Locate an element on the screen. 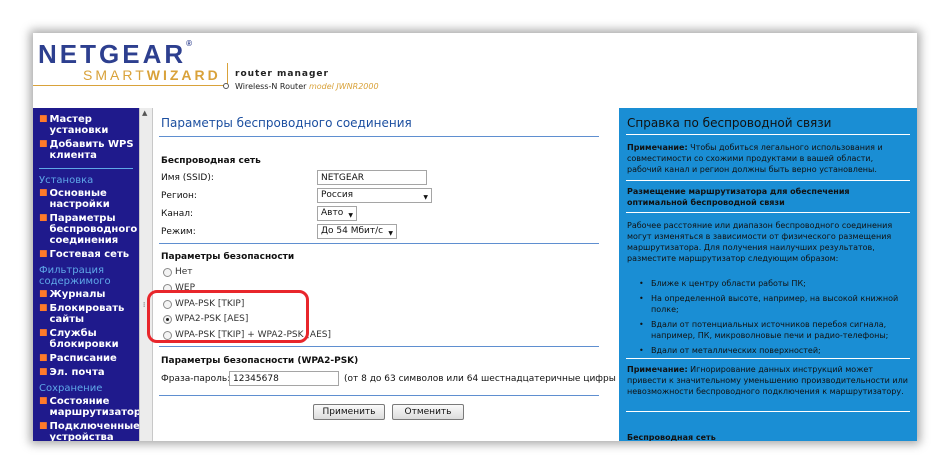 The width and height of the screenshot is (950, 474). region-label: Регион: is located at coordinates (179, 196).